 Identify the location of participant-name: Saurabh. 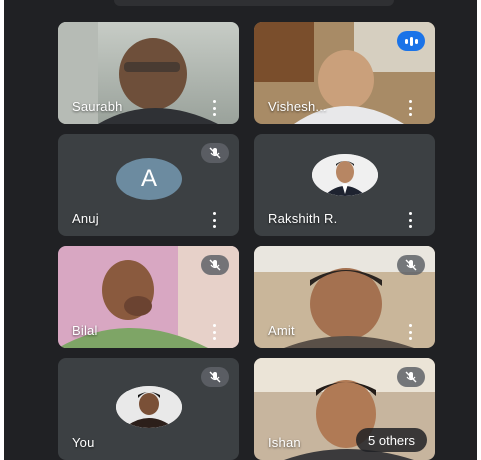
(97, 106).